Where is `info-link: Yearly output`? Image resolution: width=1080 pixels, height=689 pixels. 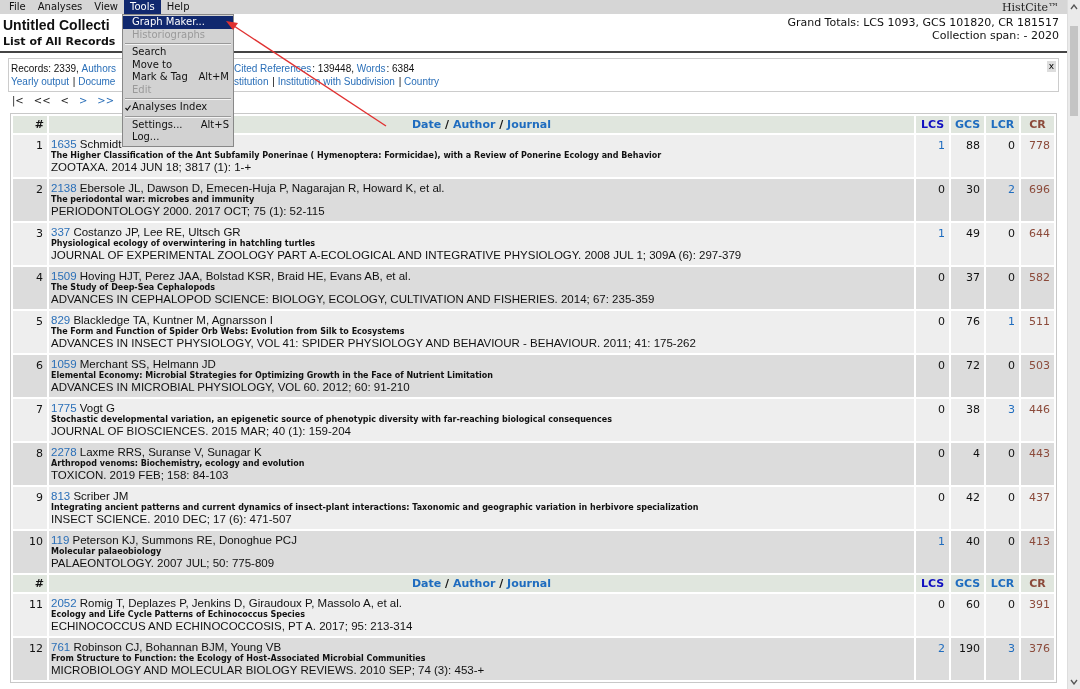 info-link: Yearly output is located at coordinates (40, 81).